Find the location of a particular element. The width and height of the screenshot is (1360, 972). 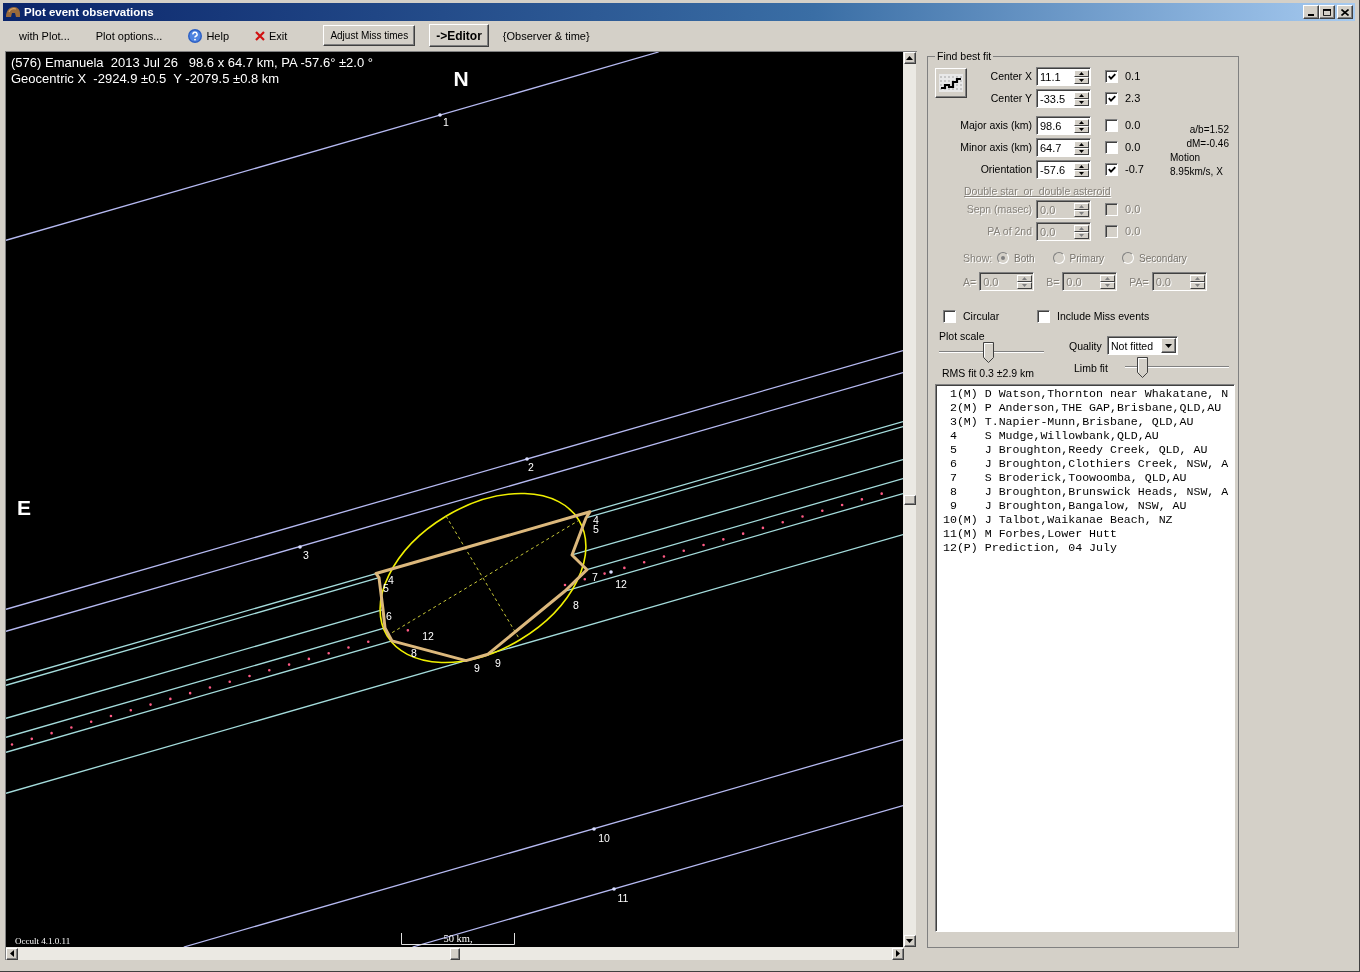

parameter-result: 2.3 is located at coordinates (1133, 98).